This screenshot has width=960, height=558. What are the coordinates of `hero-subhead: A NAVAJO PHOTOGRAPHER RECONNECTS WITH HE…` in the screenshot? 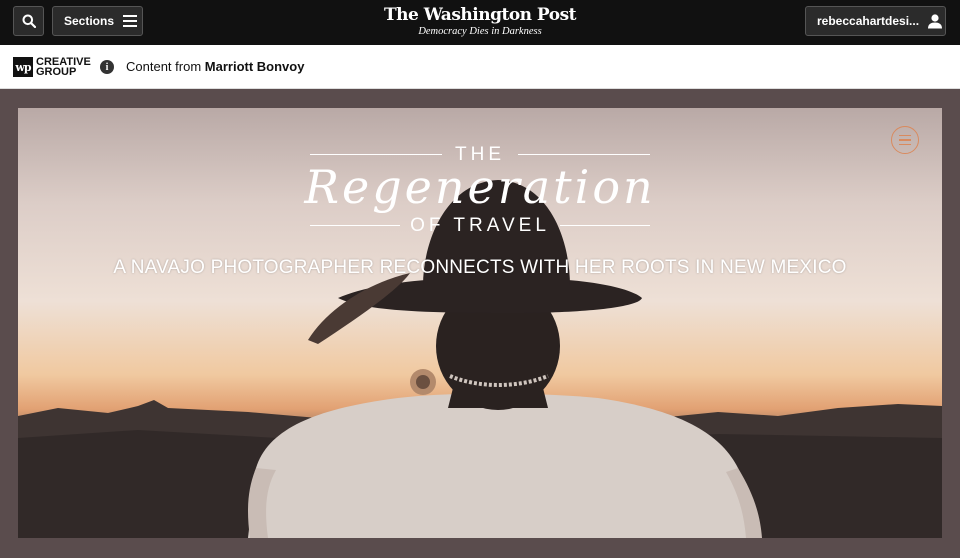 It's located at (480, 267).